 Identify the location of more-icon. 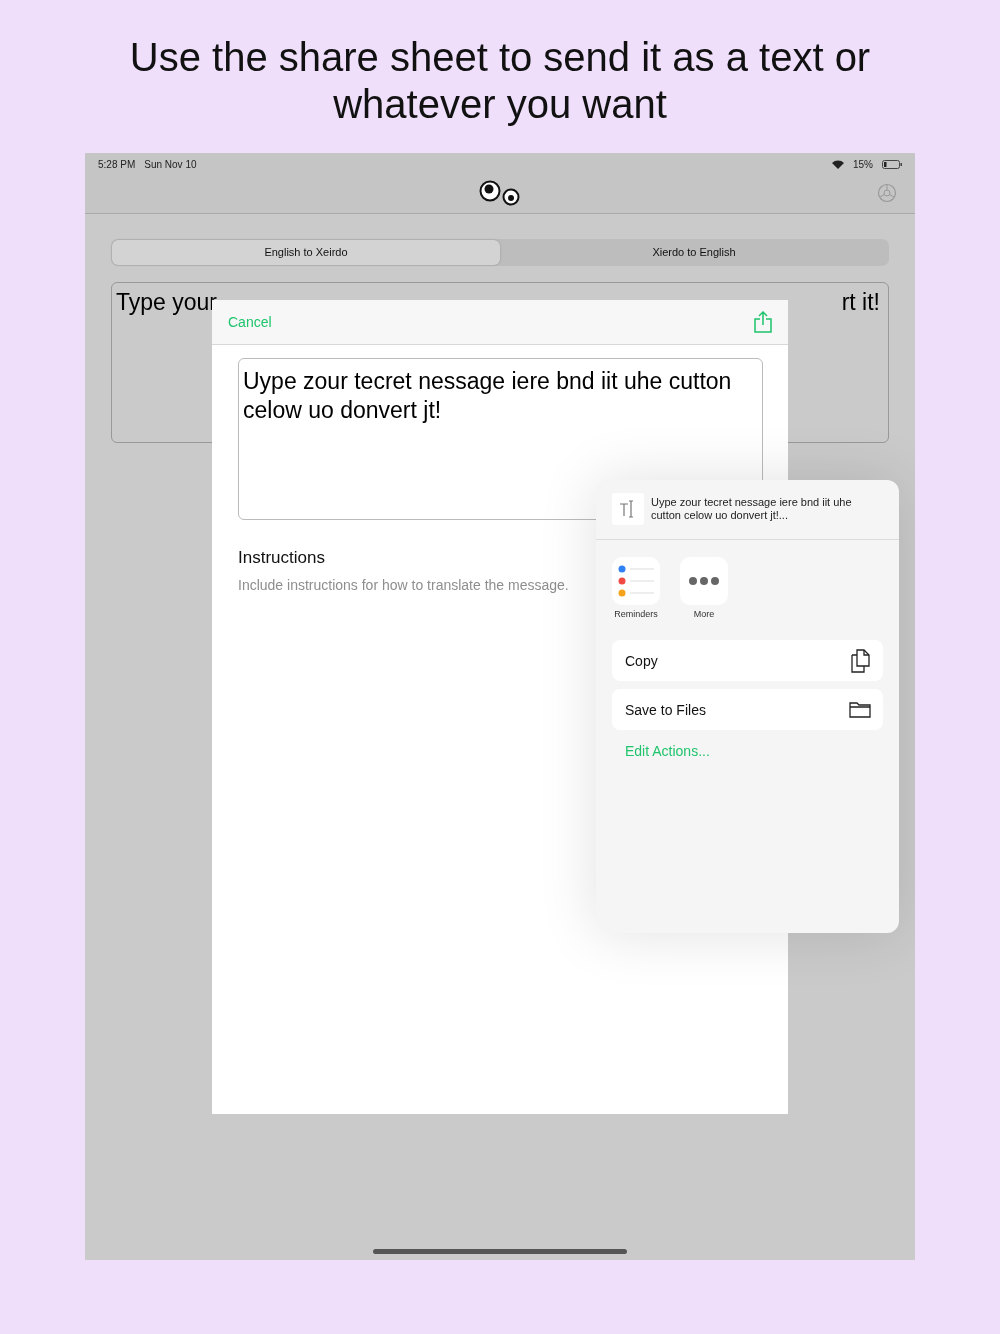
(704, 581).